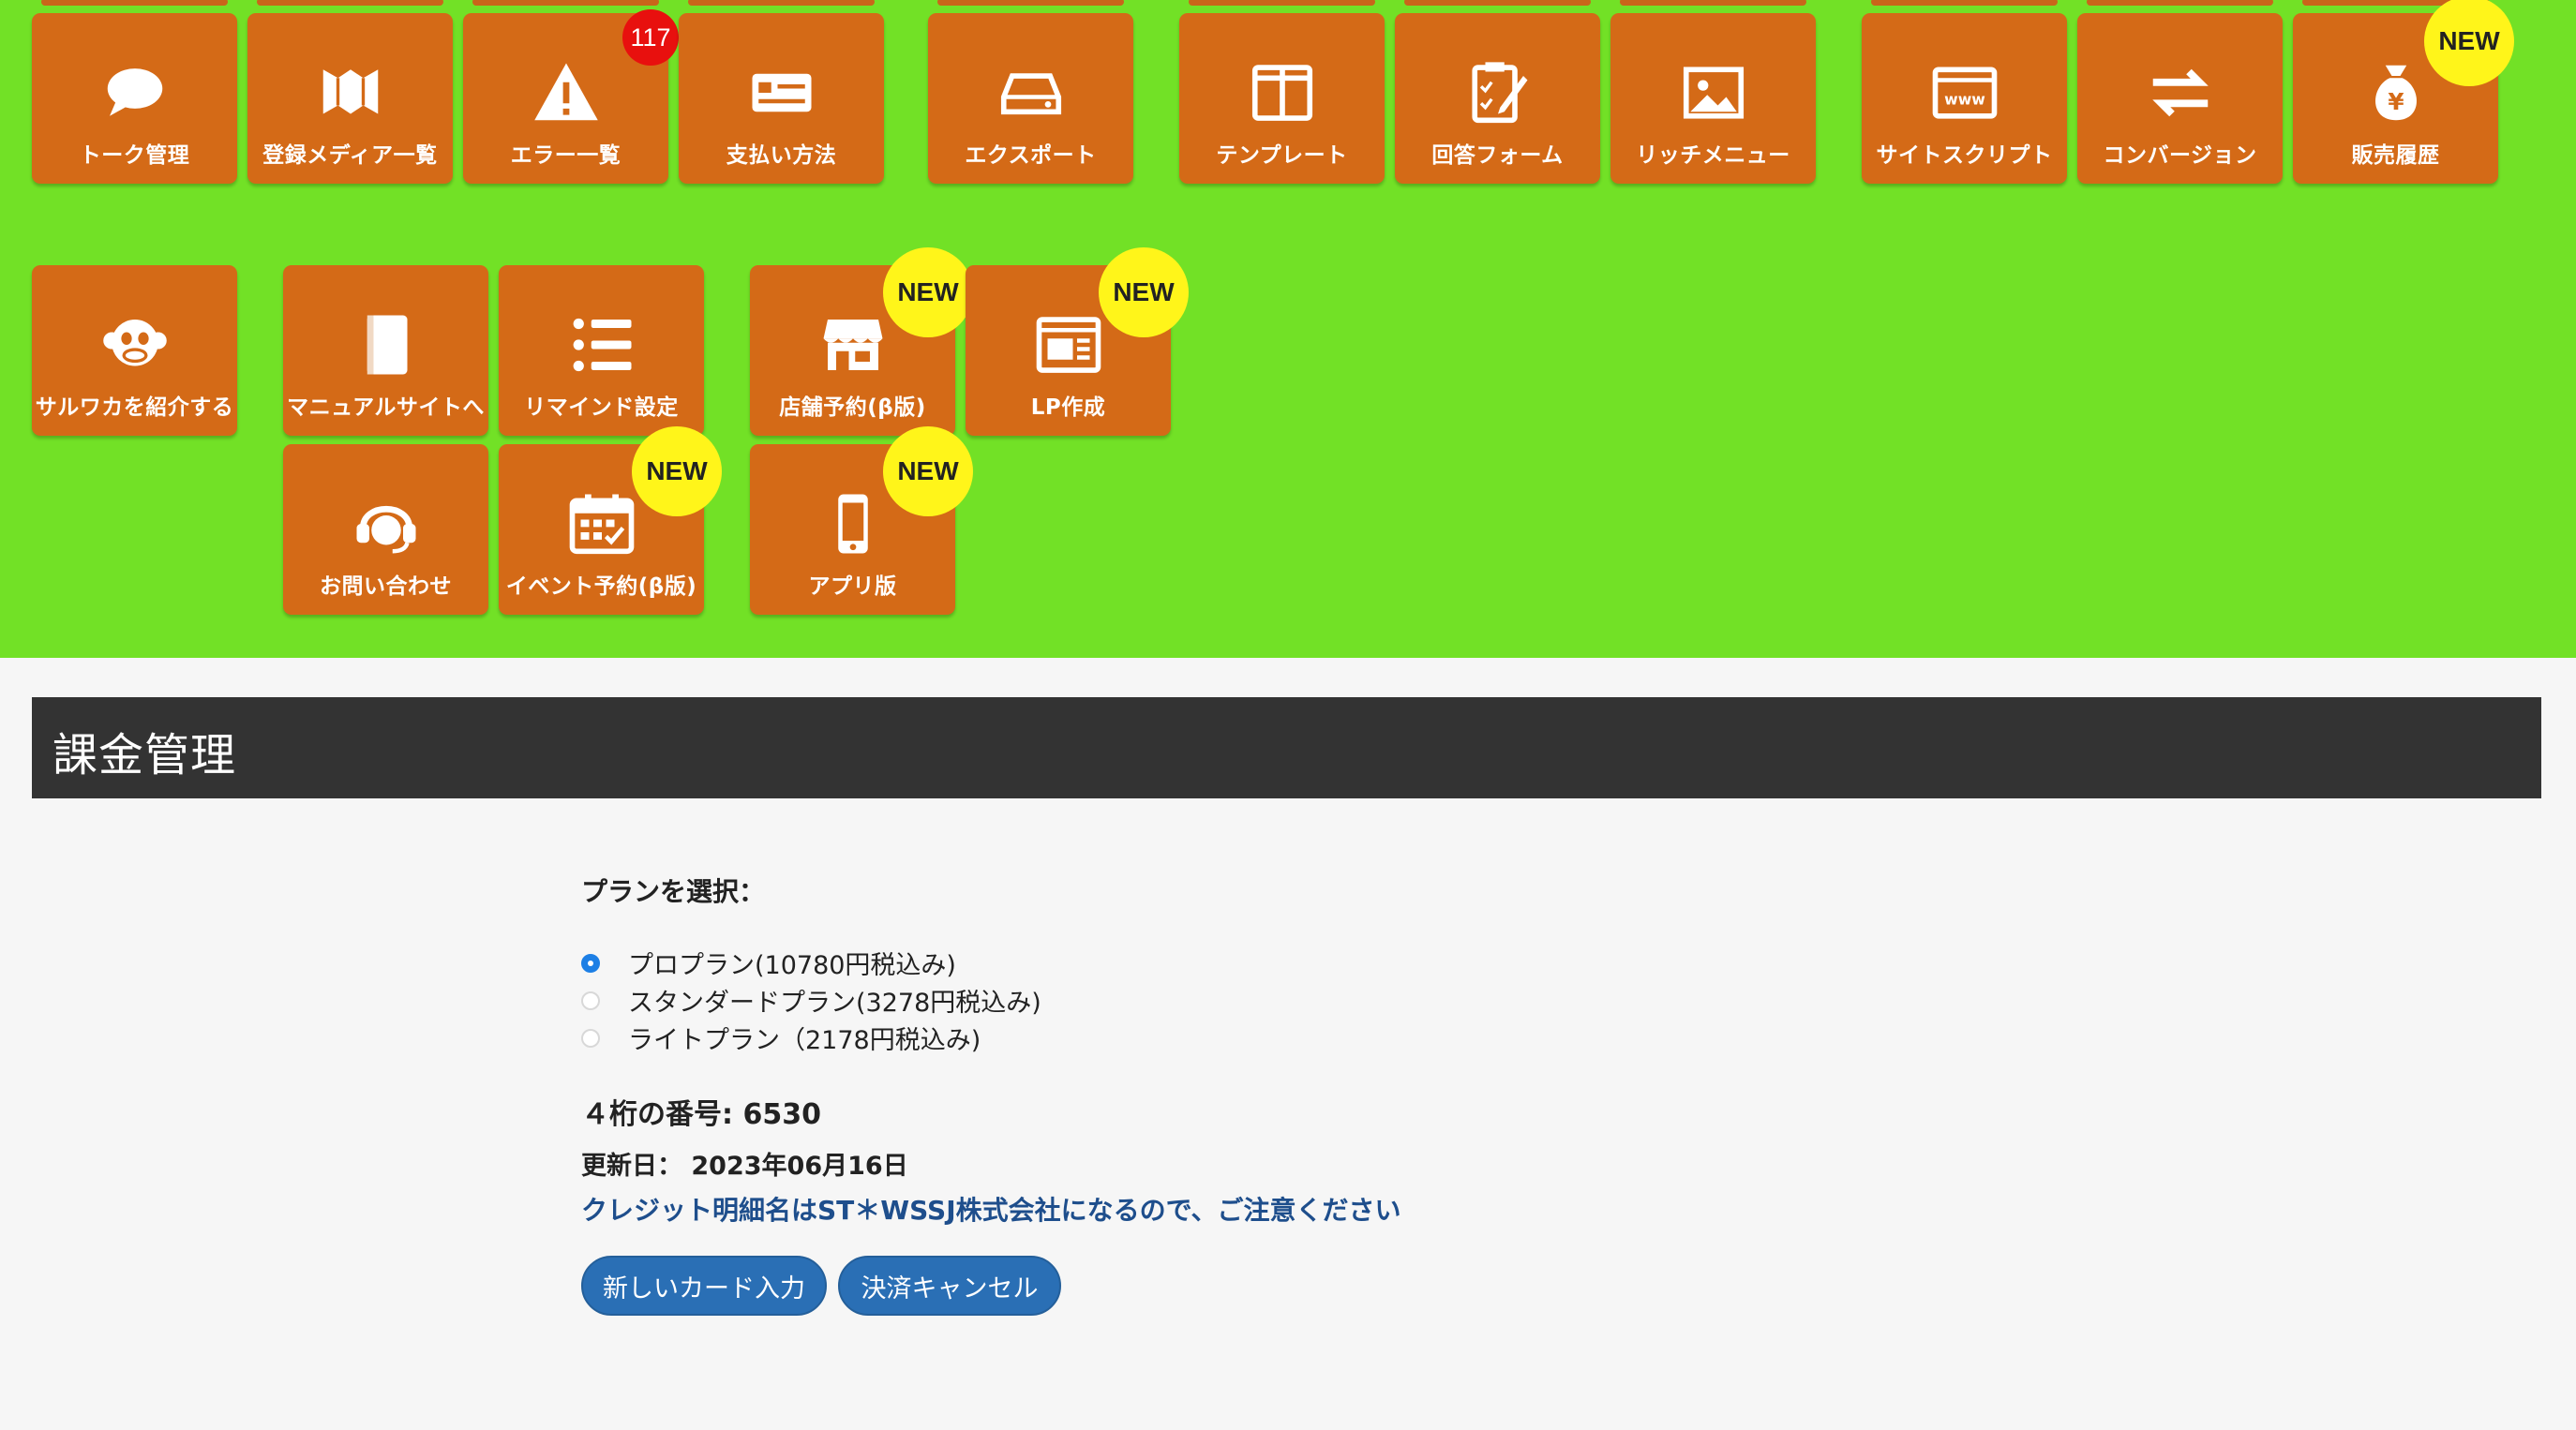  What do you see at coordinates (145, 755) in the screenshot?
I see `page-title: 課金管理` at bounding box center [145, 755].